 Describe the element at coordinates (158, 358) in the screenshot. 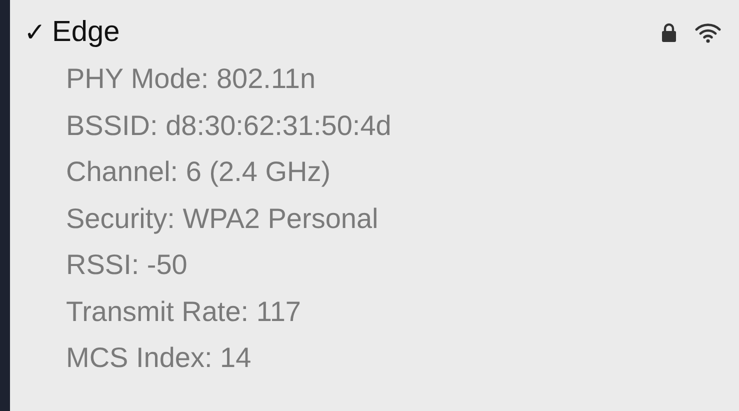

I see `network-detail: MCS Index: 14` at that location.